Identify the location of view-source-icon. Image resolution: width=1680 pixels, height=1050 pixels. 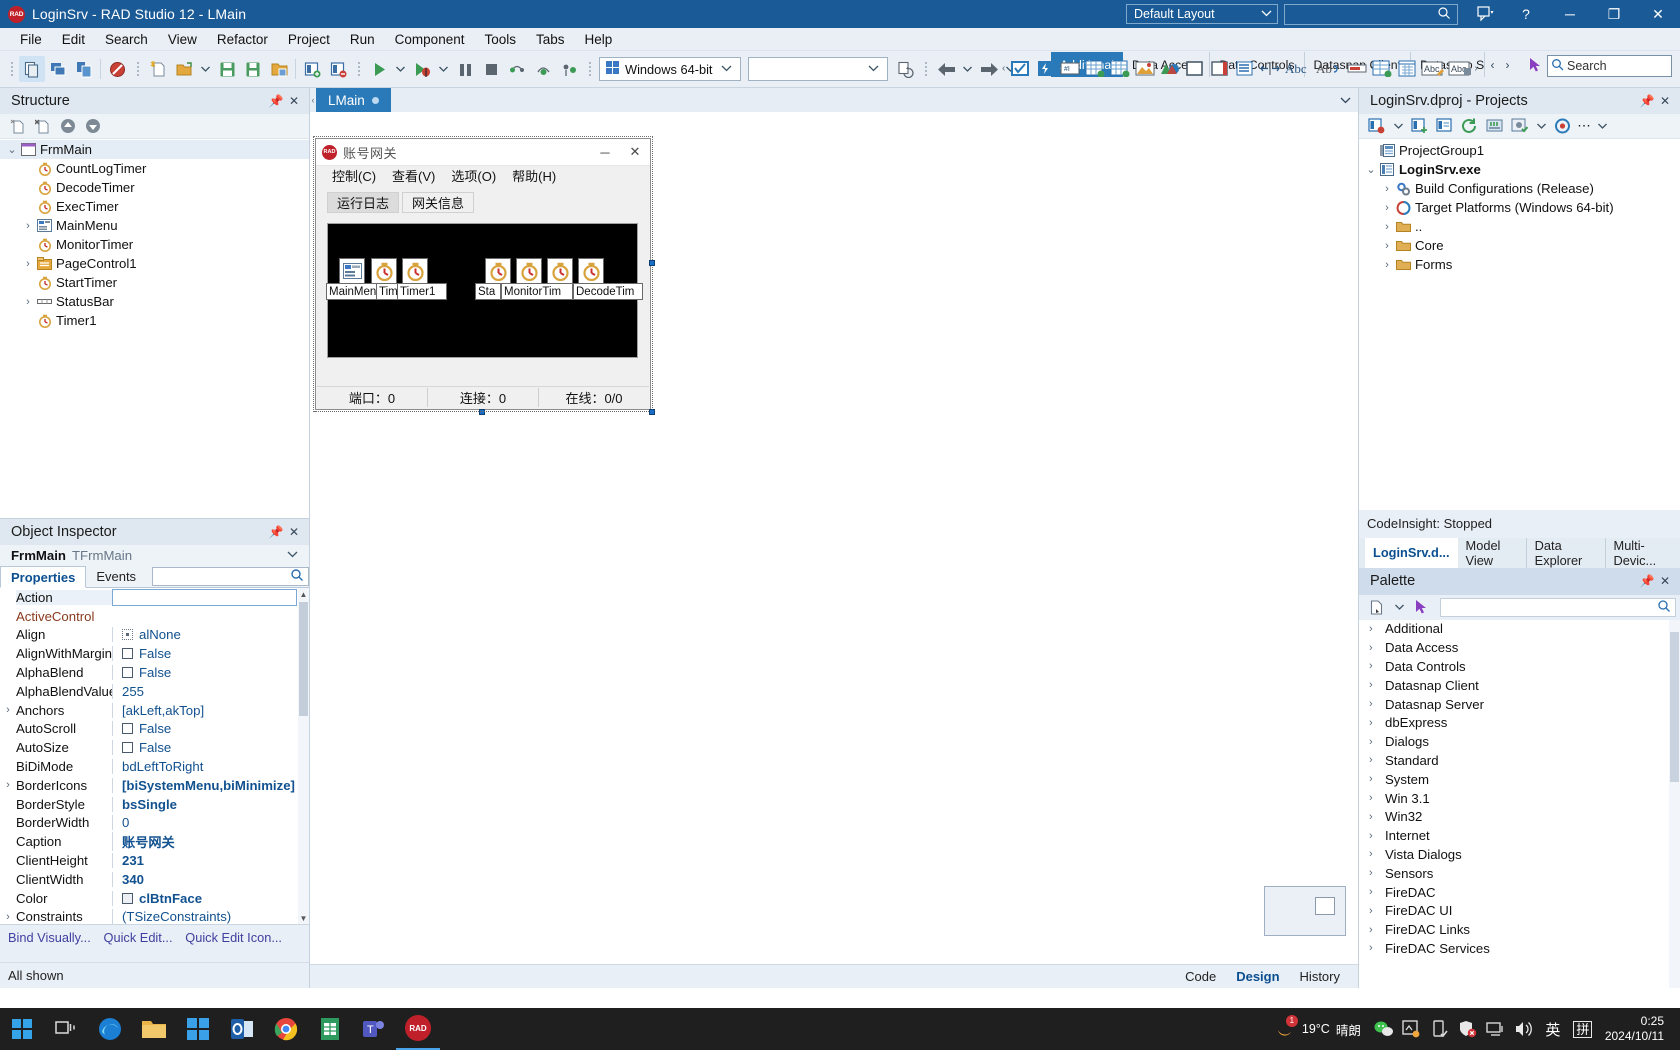
(1444, 126).